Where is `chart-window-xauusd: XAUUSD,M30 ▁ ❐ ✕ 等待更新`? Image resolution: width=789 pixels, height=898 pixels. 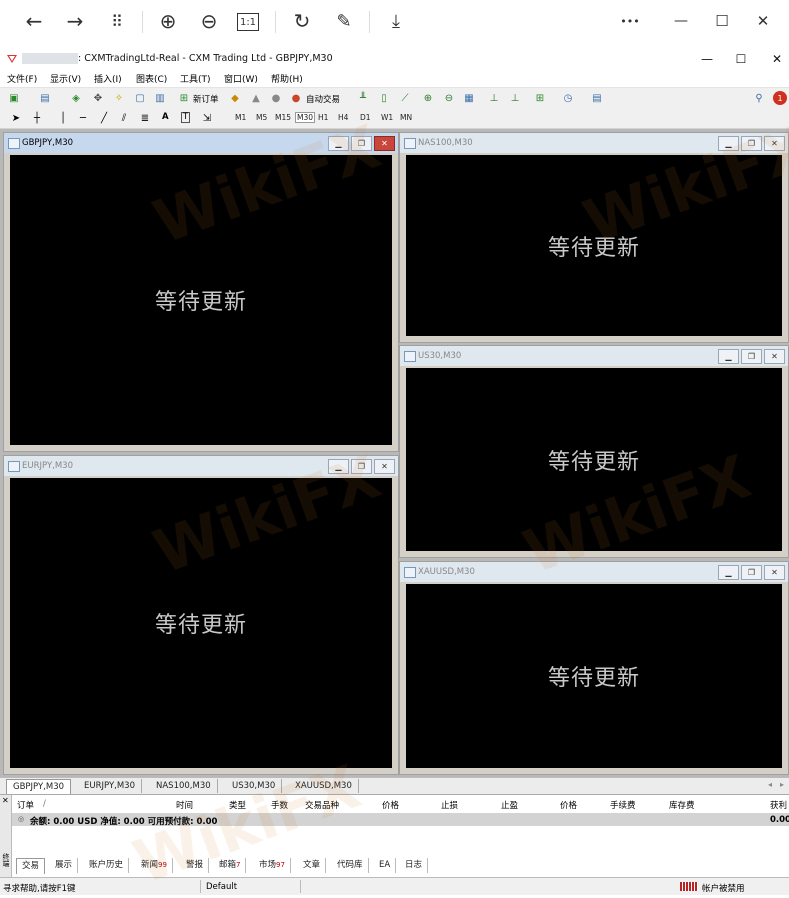 chart-window-xauusd: XAUUSD,M30 ▁ ❐ ✕ 等待更新 is located at coordinates (594, 668).